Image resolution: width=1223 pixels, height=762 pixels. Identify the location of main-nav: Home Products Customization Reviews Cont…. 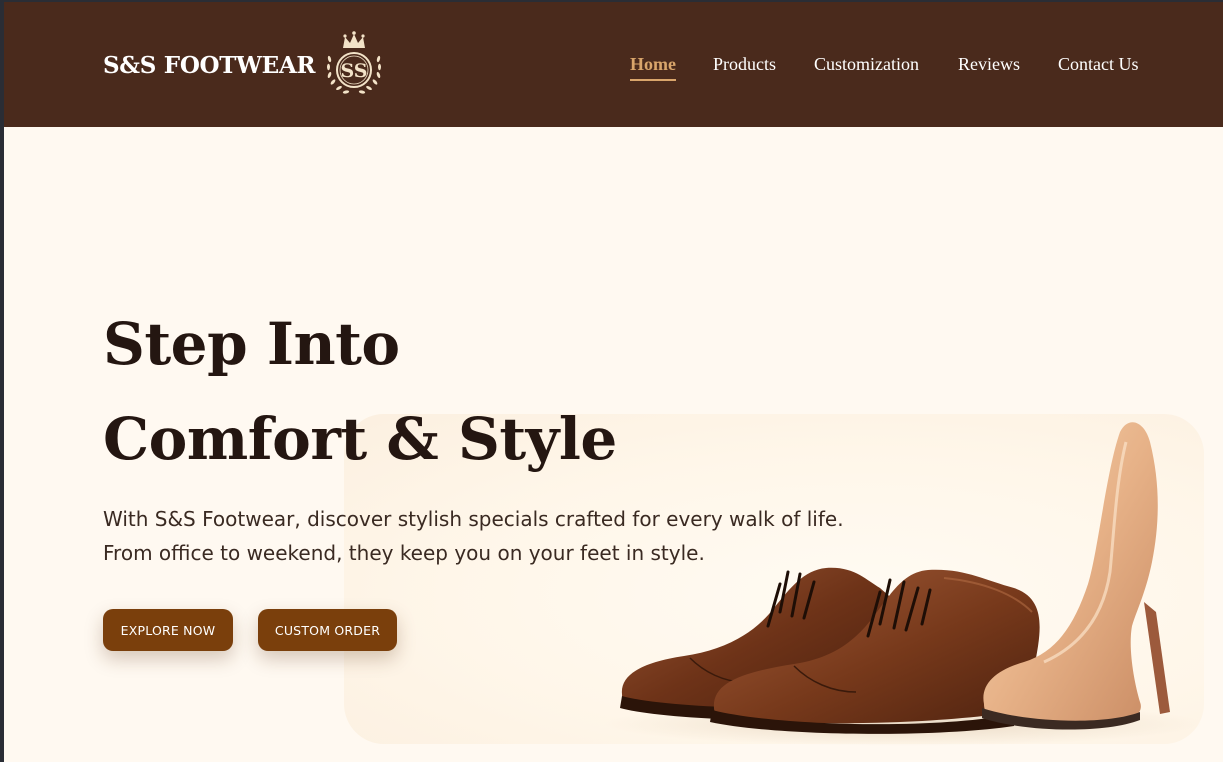
(613, 69).